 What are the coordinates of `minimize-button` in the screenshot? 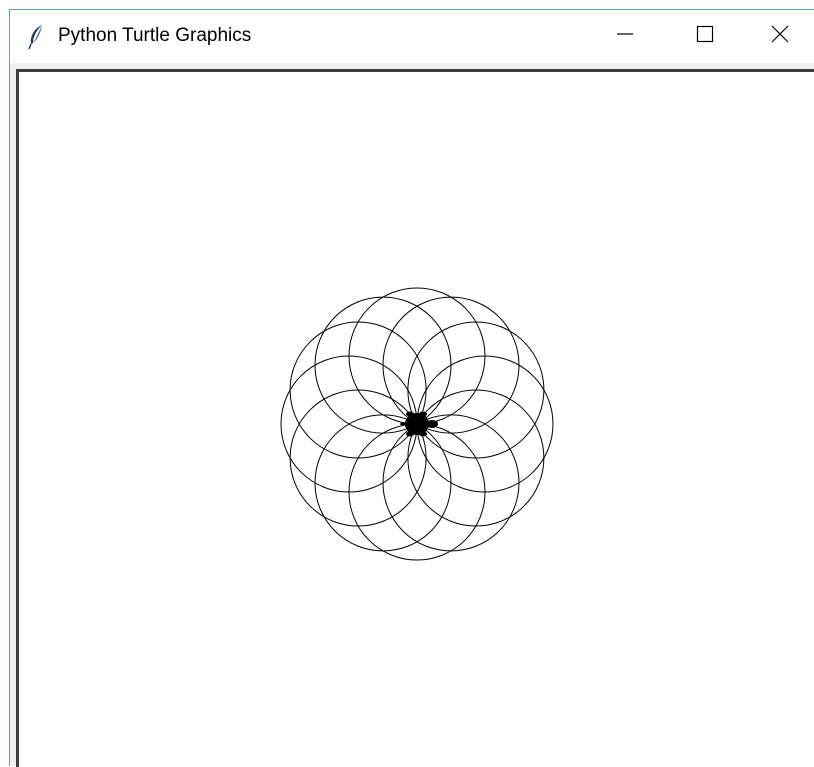 It's located at (625, 36).